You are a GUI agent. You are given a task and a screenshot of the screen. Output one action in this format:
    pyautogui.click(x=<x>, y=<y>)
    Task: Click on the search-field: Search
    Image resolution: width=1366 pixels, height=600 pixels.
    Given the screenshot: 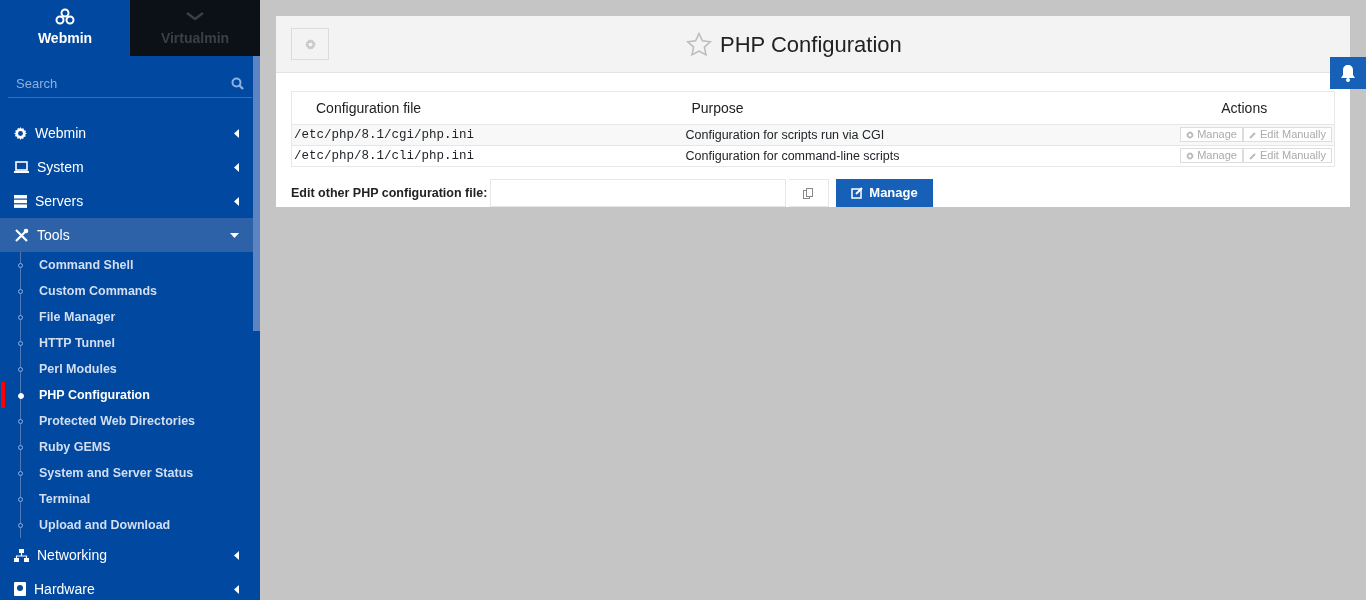 What is the action you would take?
    pyautogui.click(x=130, y=84)
    